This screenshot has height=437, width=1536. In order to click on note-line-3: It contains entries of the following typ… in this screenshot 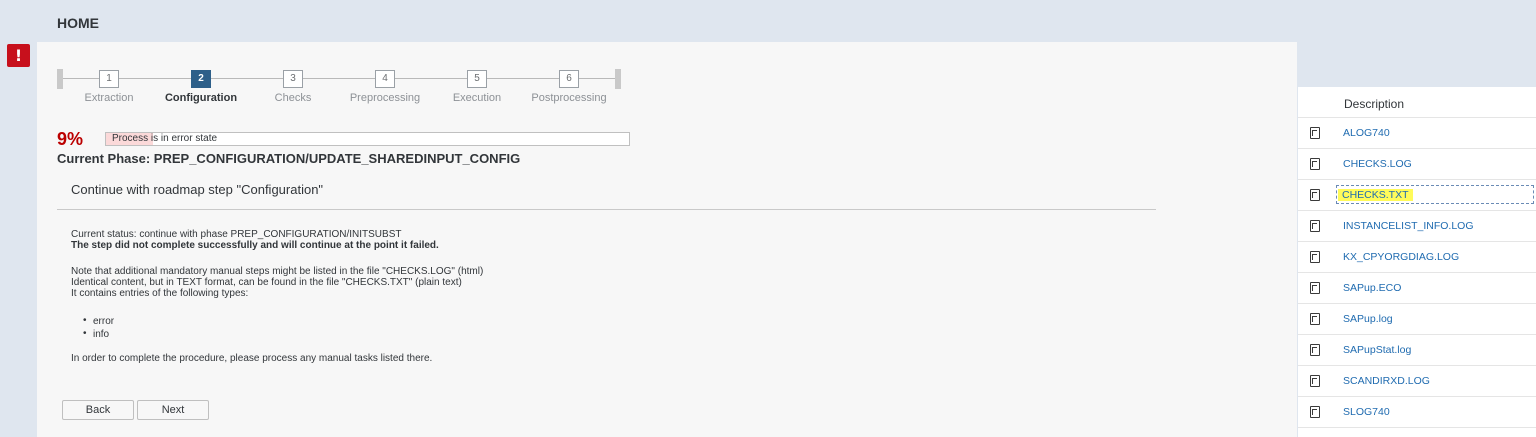, I will do `click(160, 293)`.